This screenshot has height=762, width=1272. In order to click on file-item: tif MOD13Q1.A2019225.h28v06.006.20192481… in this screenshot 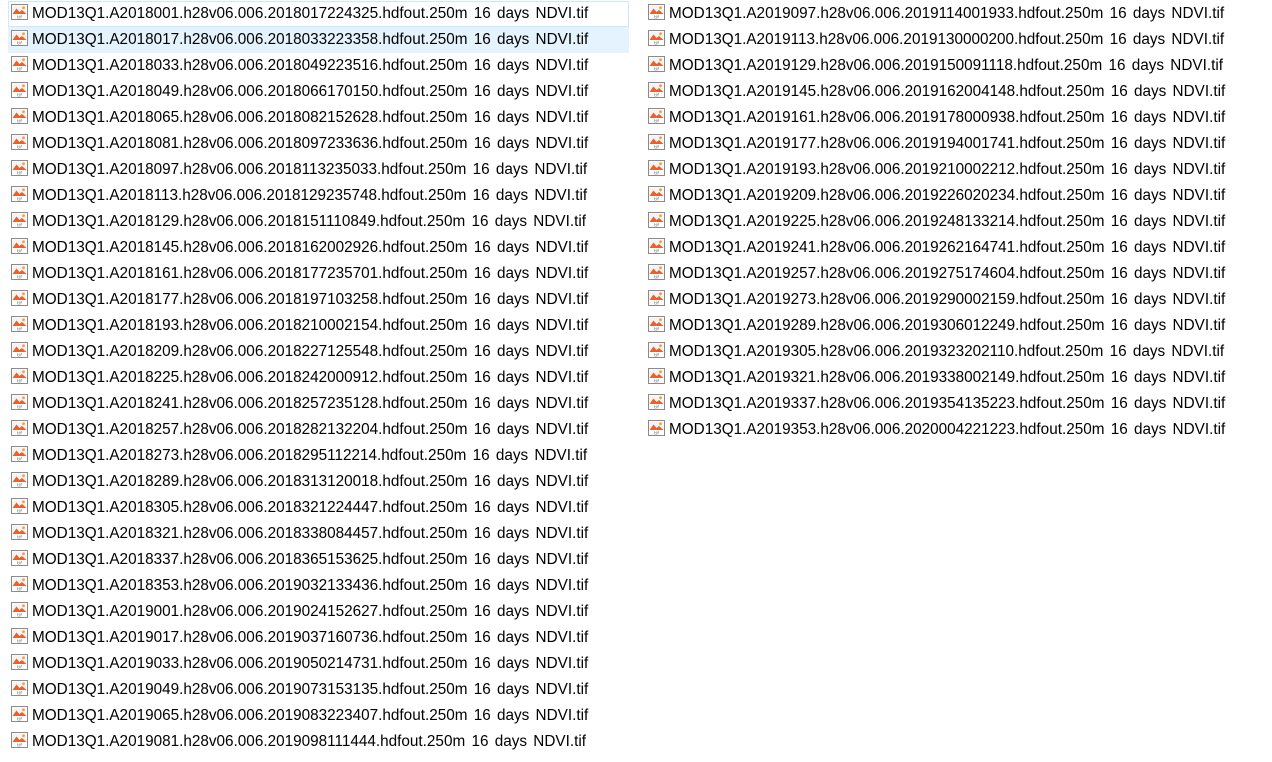, I will do `click(955, 222)`.